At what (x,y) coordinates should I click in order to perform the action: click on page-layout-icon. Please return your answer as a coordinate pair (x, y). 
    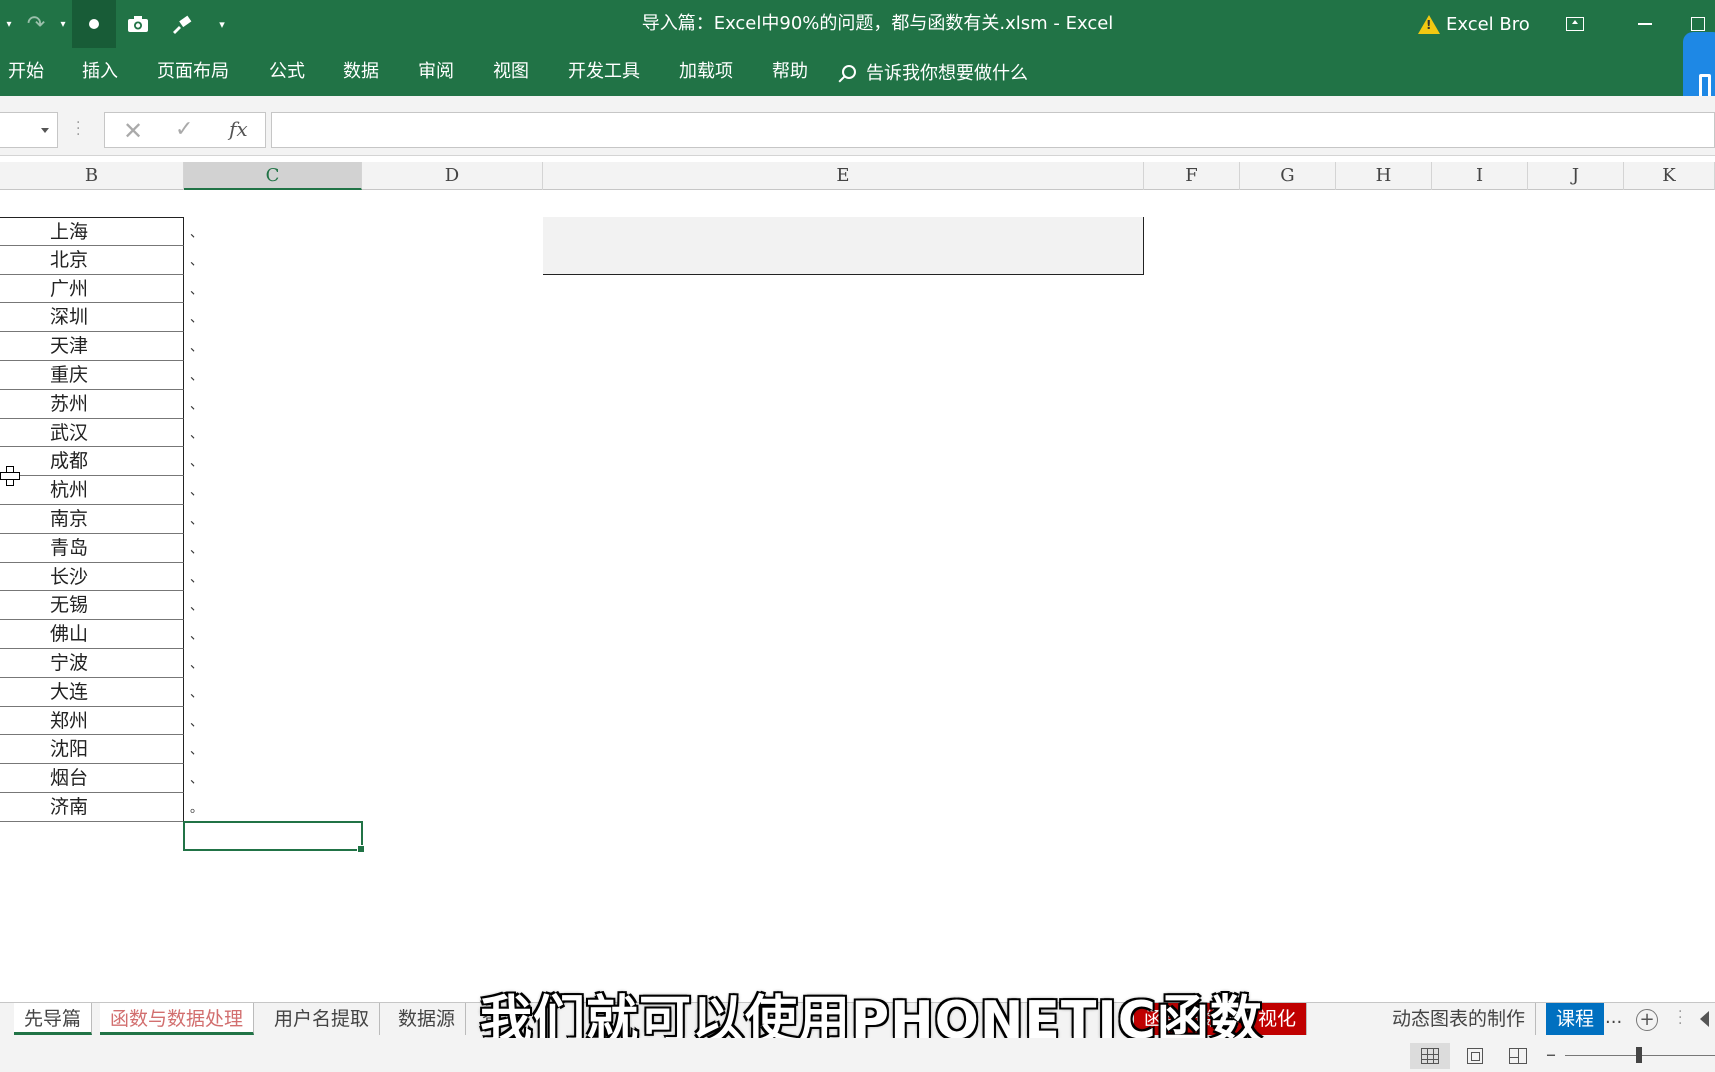
    Looking at the image, I should click on (1475, 1056).